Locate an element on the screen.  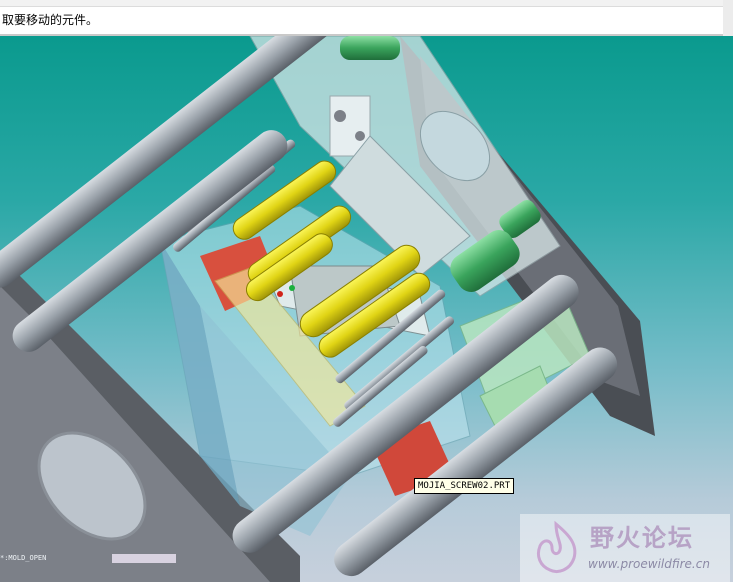
message-area-top-strip is located at coordinates (366, 3).